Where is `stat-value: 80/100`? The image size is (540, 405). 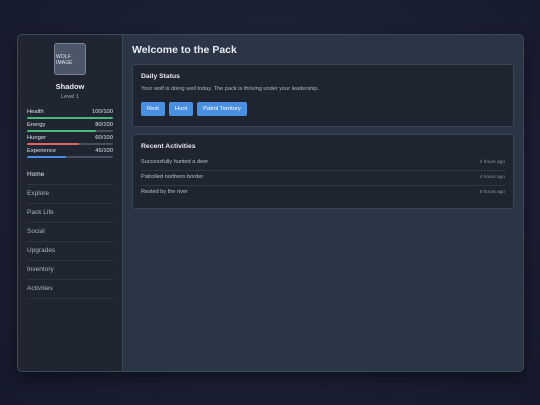 stat-value: 80/100 is located at coordinates (104, 125).